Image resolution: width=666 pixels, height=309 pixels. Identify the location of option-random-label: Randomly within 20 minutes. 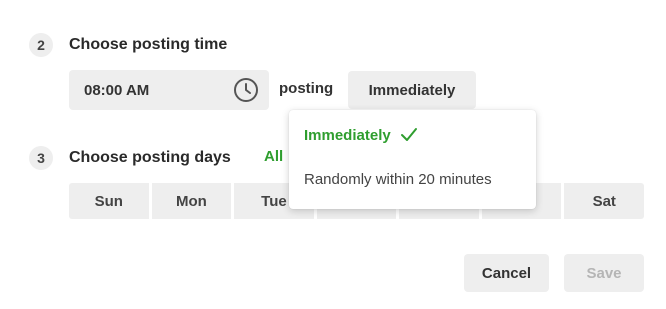
(398, 179).